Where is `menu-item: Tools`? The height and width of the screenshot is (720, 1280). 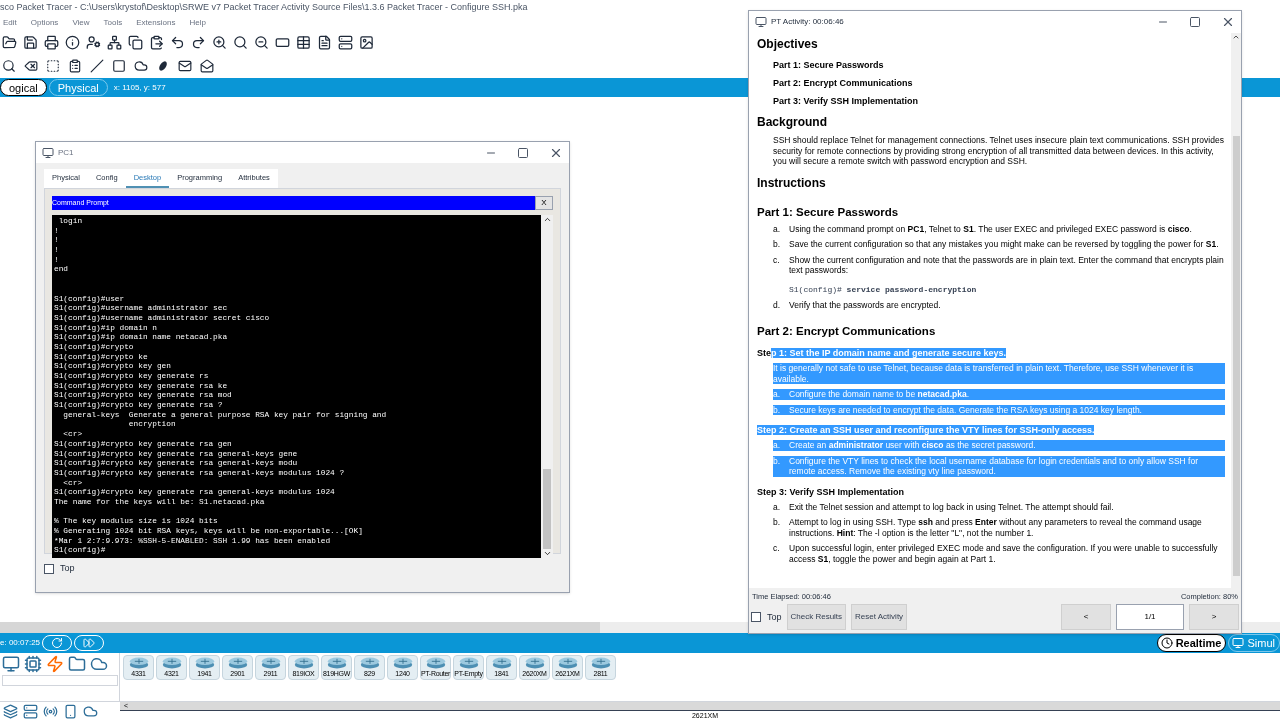 menu-item: Tools is located at coordinates (113, 23).